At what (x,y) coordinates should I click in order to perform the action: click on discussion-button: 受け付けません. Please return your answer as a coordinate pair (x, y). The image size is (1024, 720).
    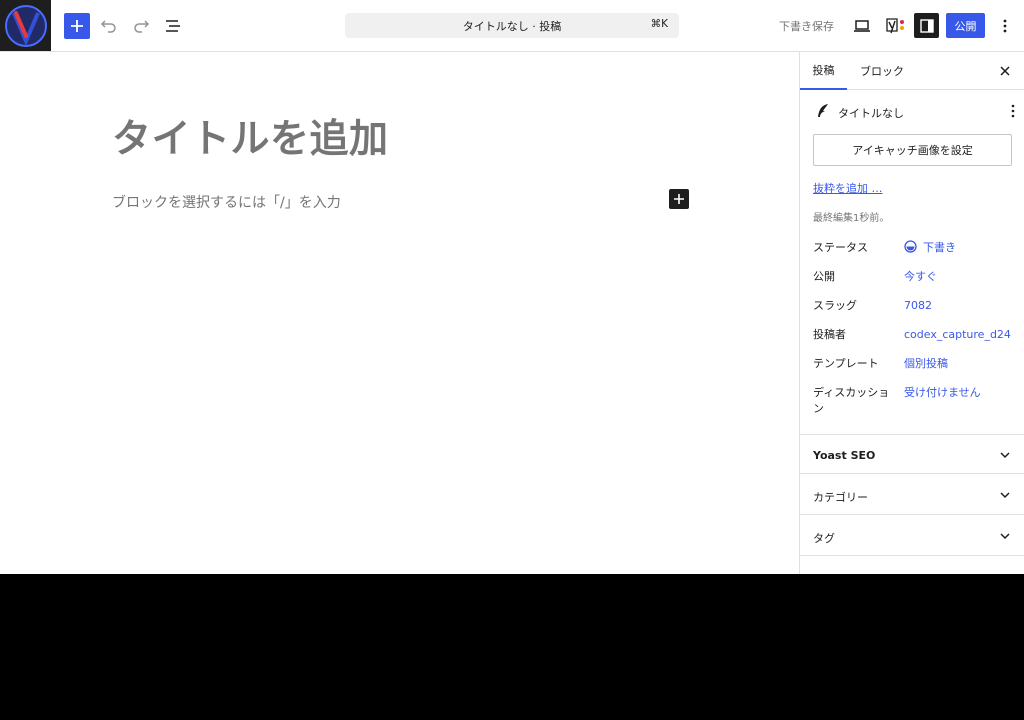
    Looking at the image, I should click on (942, 393).